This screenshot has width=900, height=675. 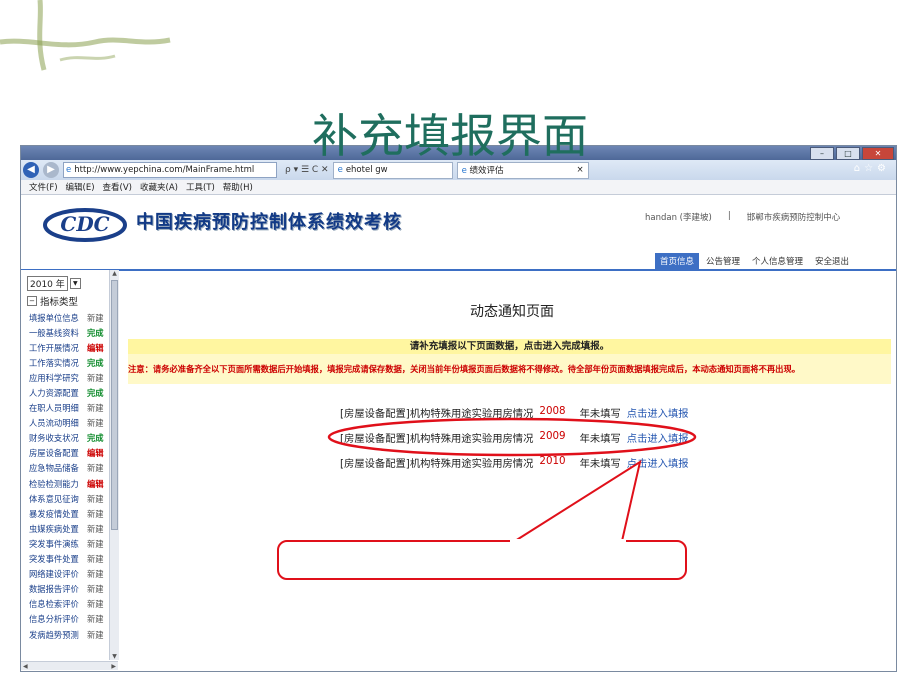 I want to click on sidebar-item: 网络建设评价 新建, so click(x=70, y=574).